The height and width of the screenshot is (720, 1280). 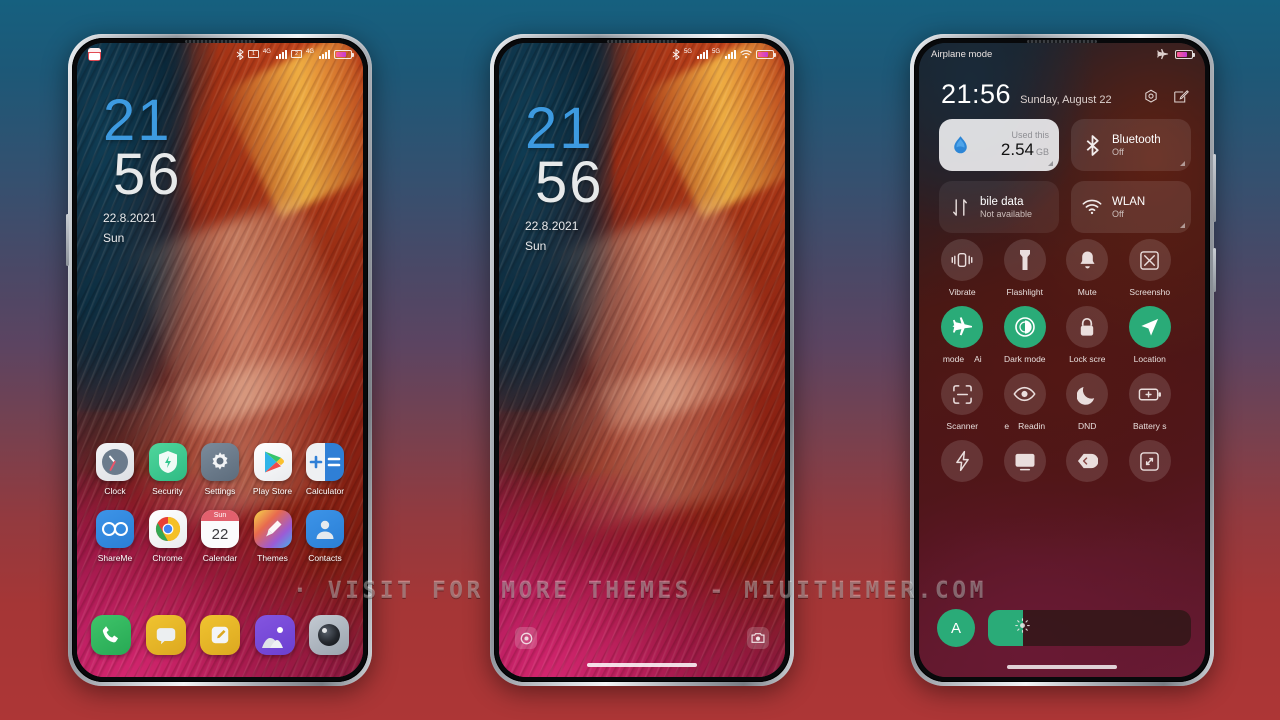 What do you see at coordinates (115, 536) in the screenshot?
I see `app-shareme: ShareMe` at bounding box center [115, 536].